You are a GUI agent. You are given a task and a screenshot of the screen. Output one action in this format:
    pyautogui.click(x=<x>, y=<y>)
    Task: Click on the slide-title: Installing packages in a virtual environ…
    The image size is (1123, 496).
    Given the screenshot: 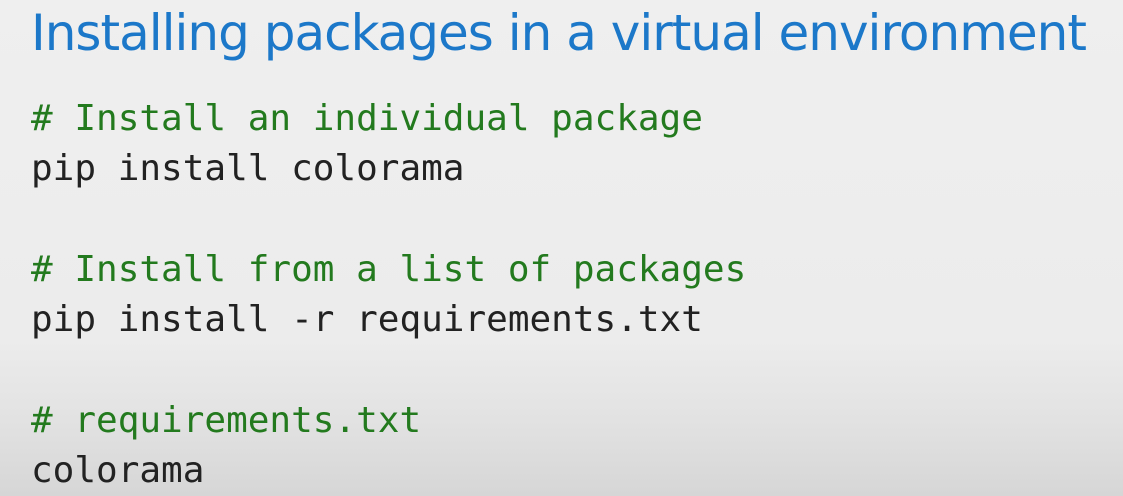 What is the action you would take?
    pyautogui.click(x=559, y=33)
    